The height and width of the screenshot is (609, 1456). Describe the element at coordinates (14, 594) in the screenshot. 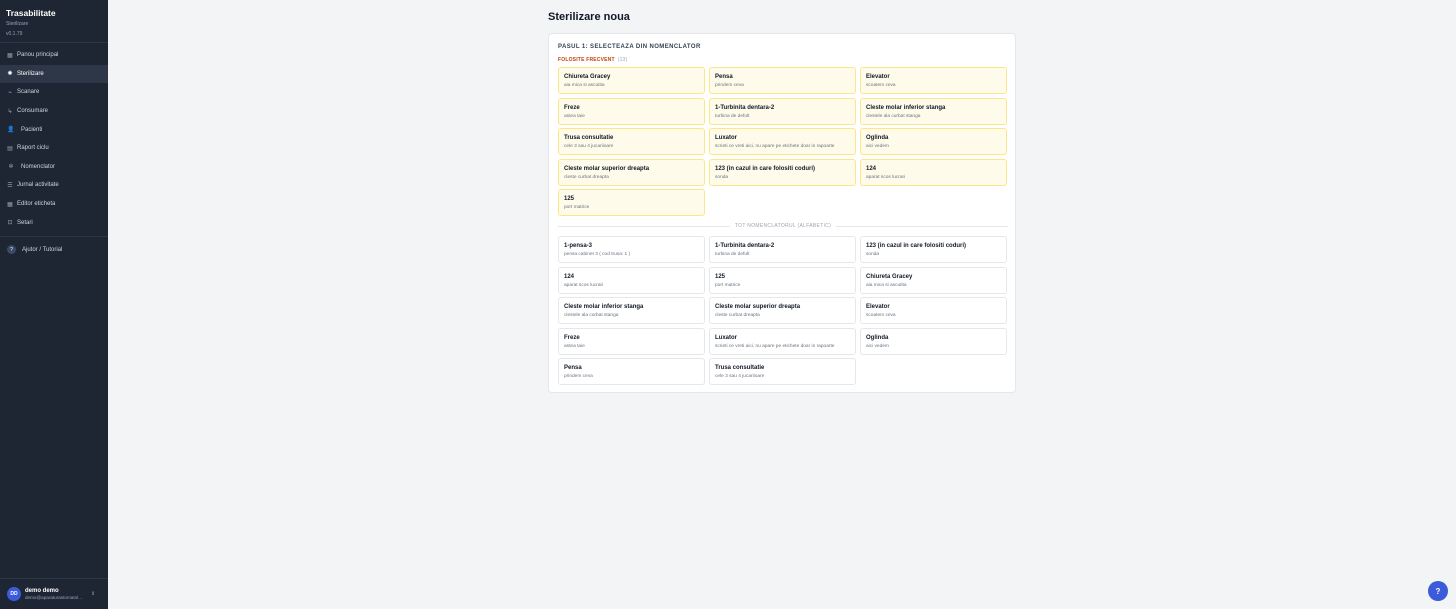

I see `avatar: DD` at that location.